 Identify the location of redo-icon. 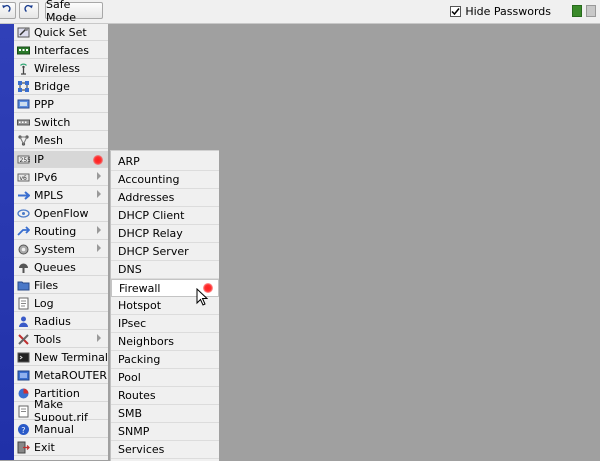
(29, 10).